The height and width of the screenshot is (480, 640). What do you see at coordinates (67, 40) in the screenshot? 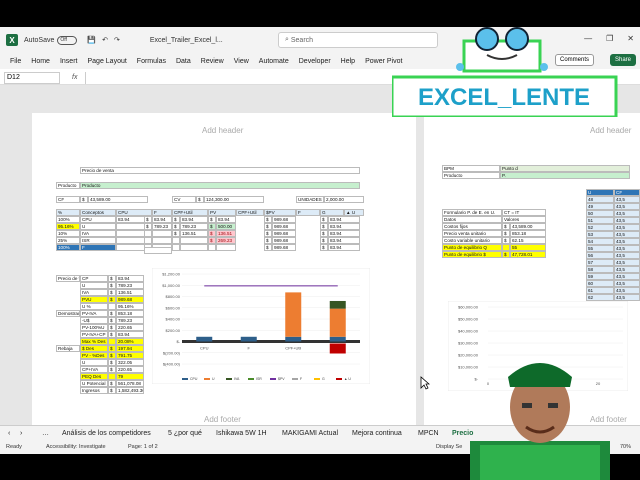
I see `autosave-toggle: Off` at bounding box center [67, 40].